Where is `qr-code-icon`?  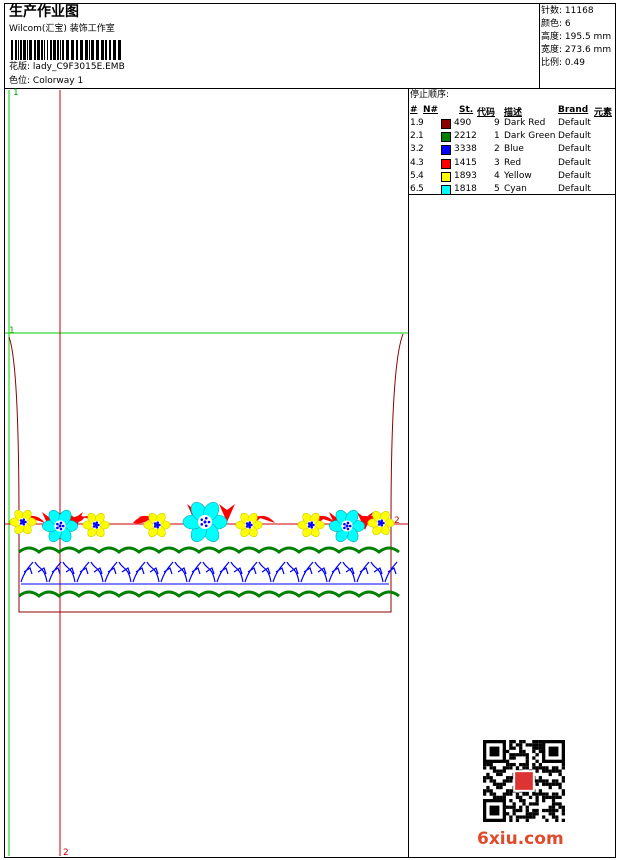 qr-code-icon is located at coordinates (524, 781).